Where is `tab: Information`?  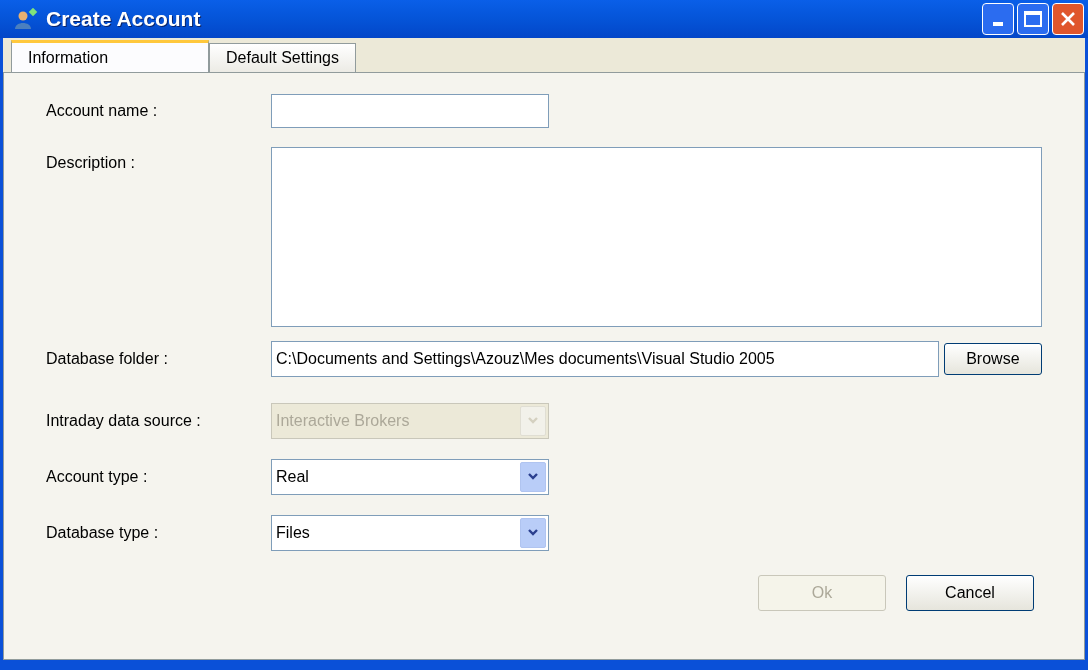
tab: Information is located at coordinates (110, 56).